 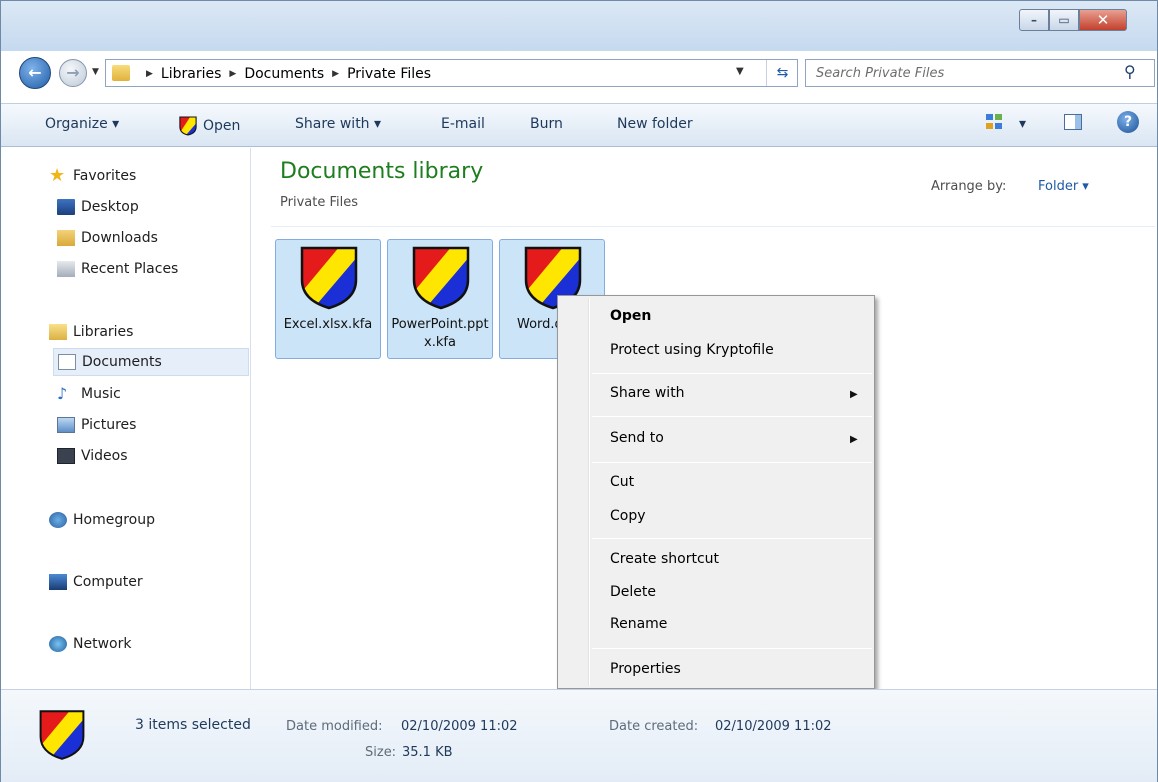 I want to click on menu-item-create-shortcut: Create shortcut, so click(x=664, y=559).